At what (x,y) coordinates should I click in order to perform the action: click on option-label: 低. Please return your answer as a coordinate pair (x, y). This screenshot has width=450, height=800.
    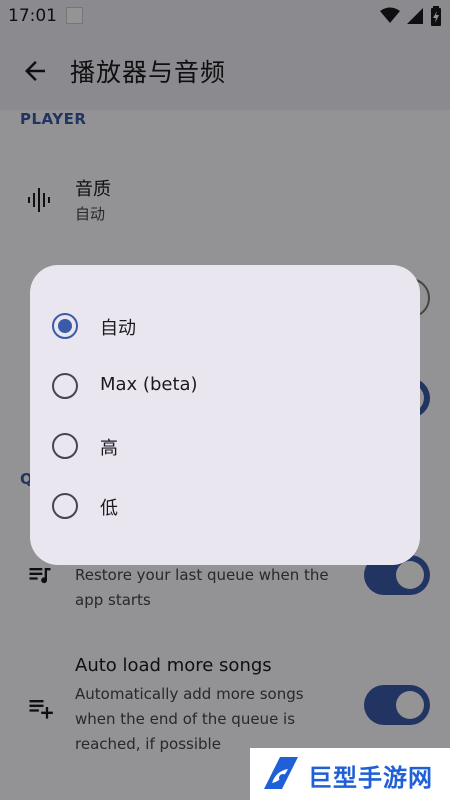
    Looking at the image, I should click on (109, 508).